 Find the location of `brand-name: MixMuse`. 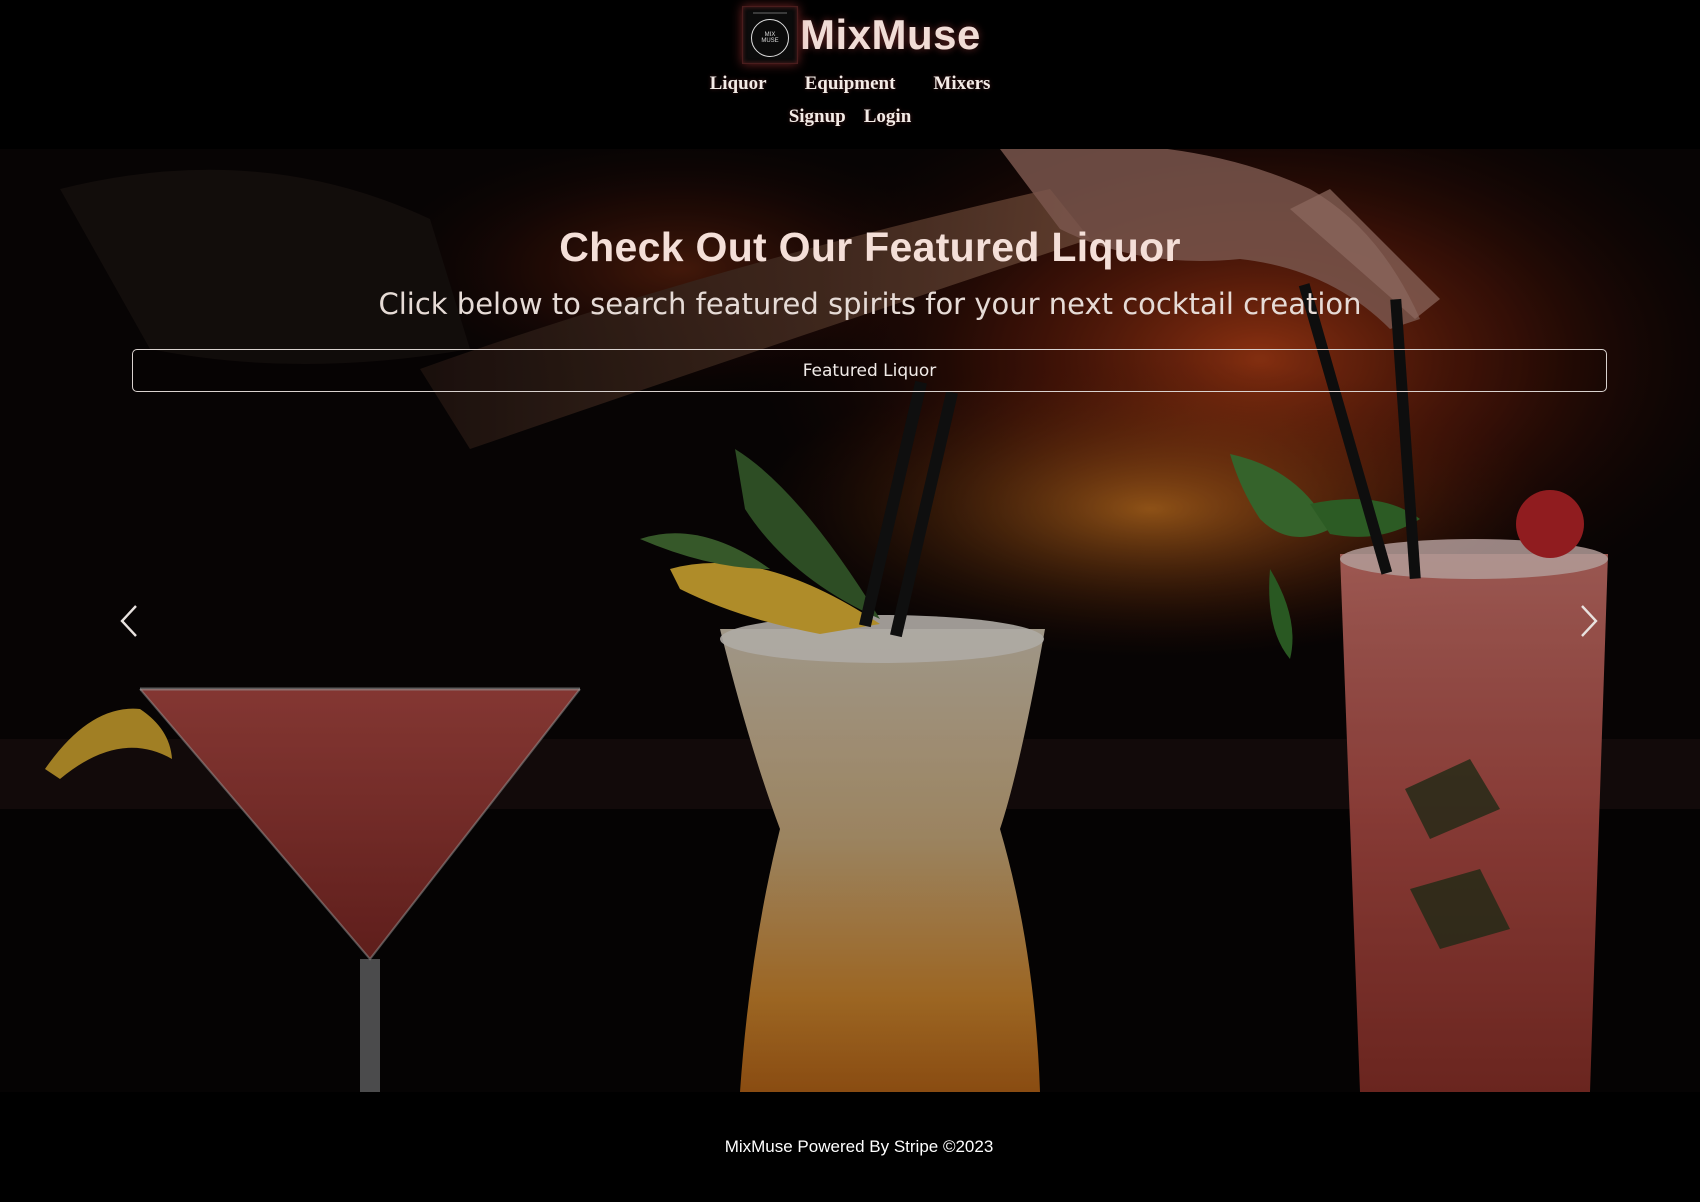

brand-name: MixMuse is located at coordinates (890, 35).